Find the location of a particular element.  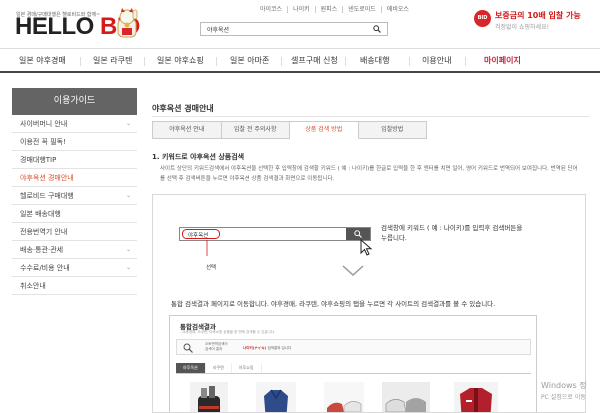

result-tab-rakuten: 라쿠텐 is located at coordinates (219, 368).